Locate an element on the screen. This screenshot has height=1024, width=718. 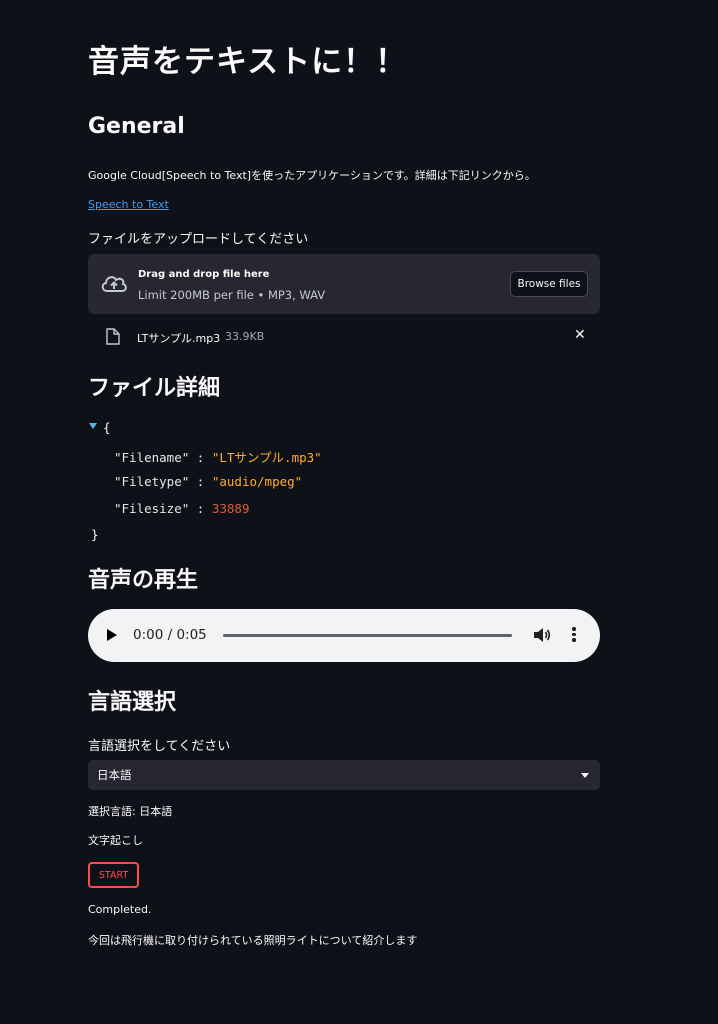
json-close-brace: } is located at coordinates (95, 534).